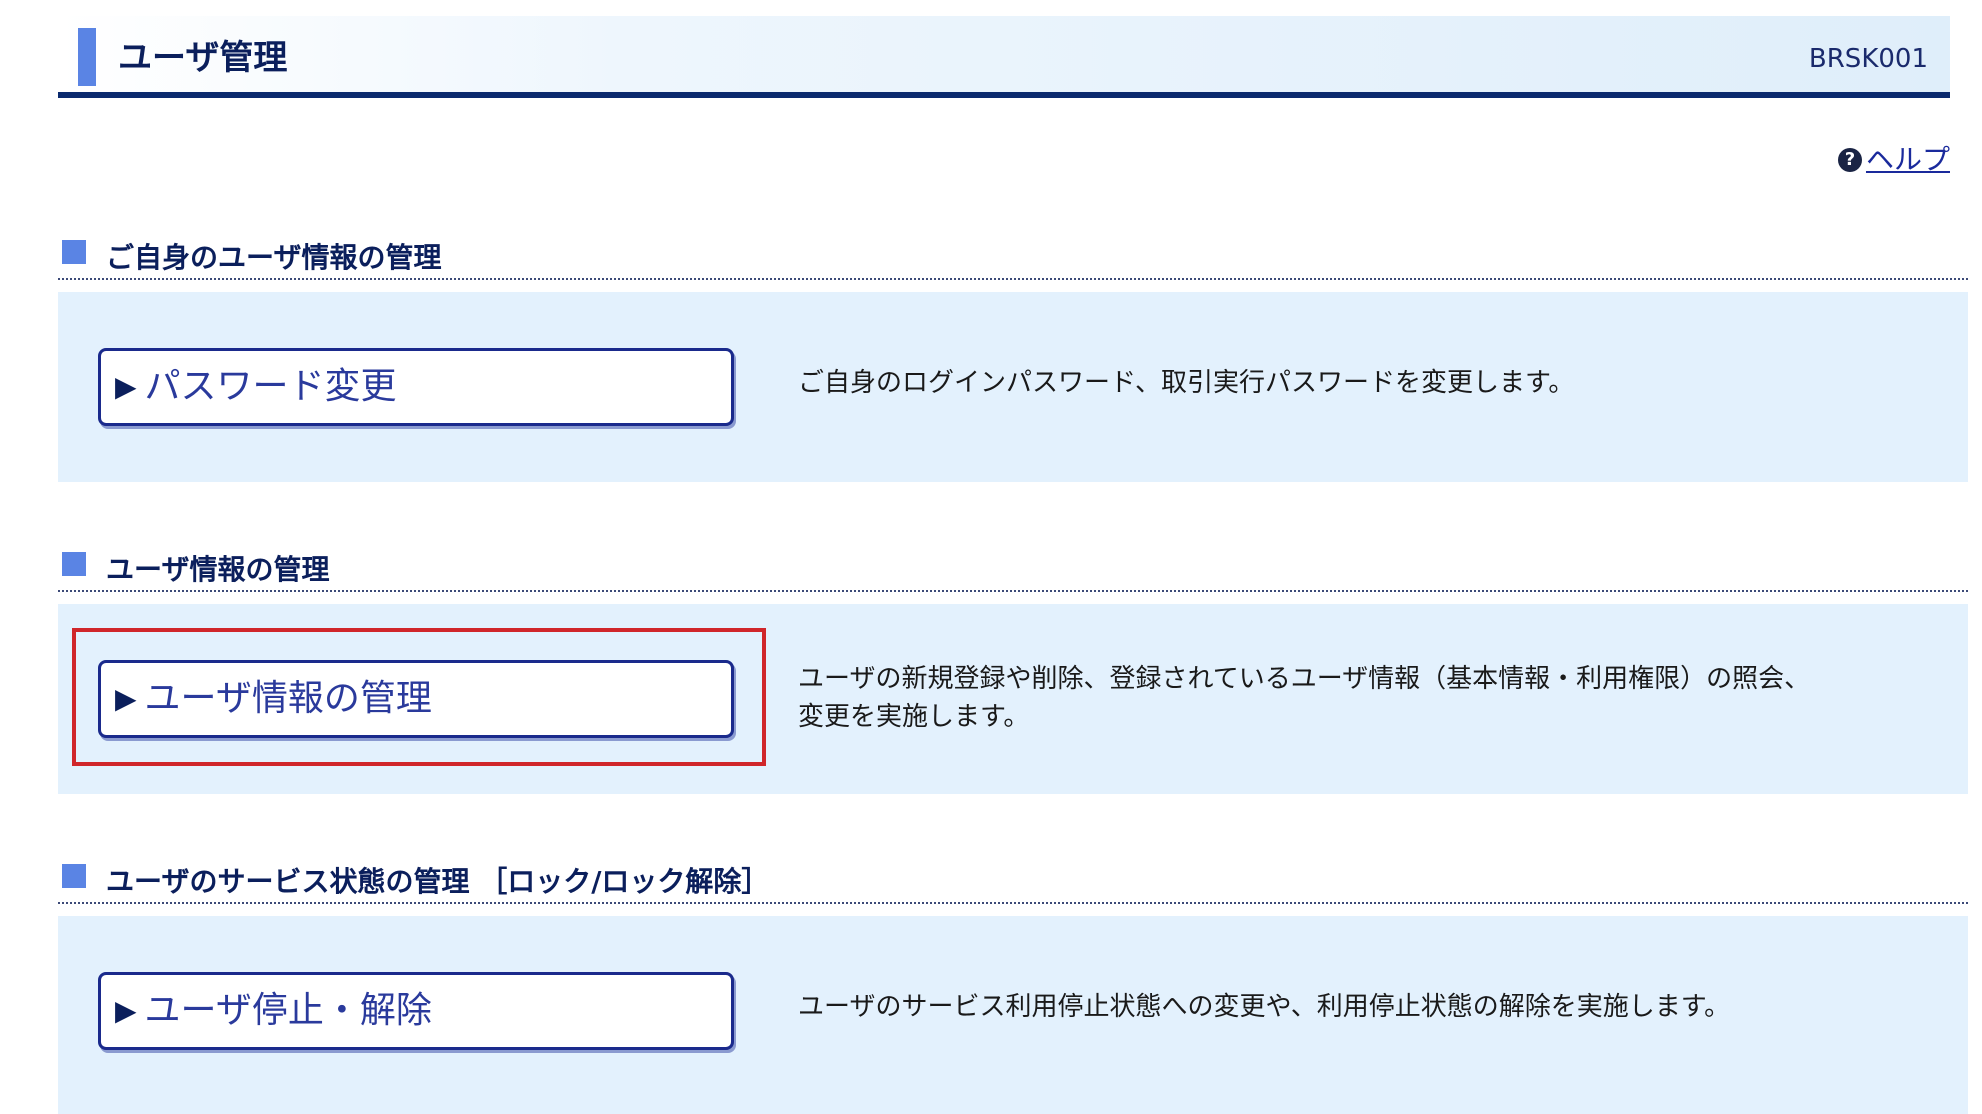 This screenshot has height=1114, width=1982. What do you see at coordinates (1868, 59) in the screenshot?
I see `screen-id: BRSK001` at bounding box center [1868, 59].